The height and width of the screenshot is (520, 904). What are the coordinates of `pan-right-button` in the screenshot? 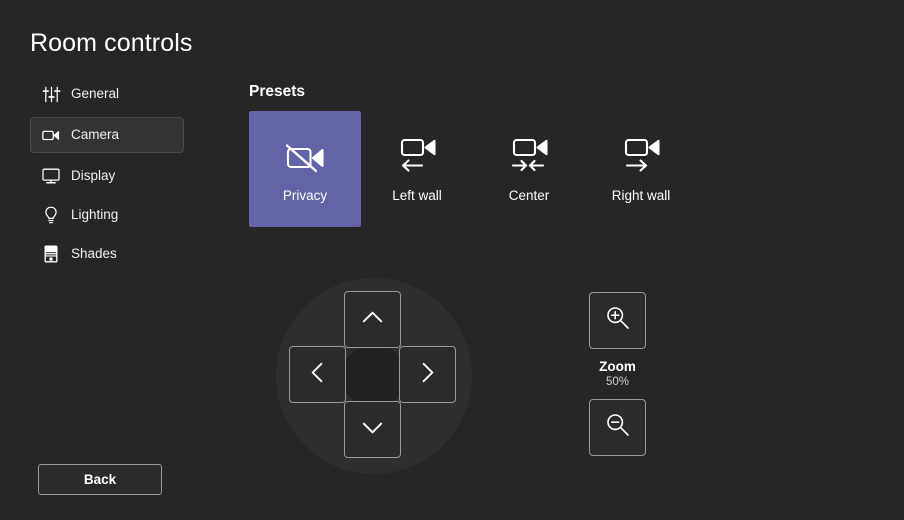 It's located at (427, 374).